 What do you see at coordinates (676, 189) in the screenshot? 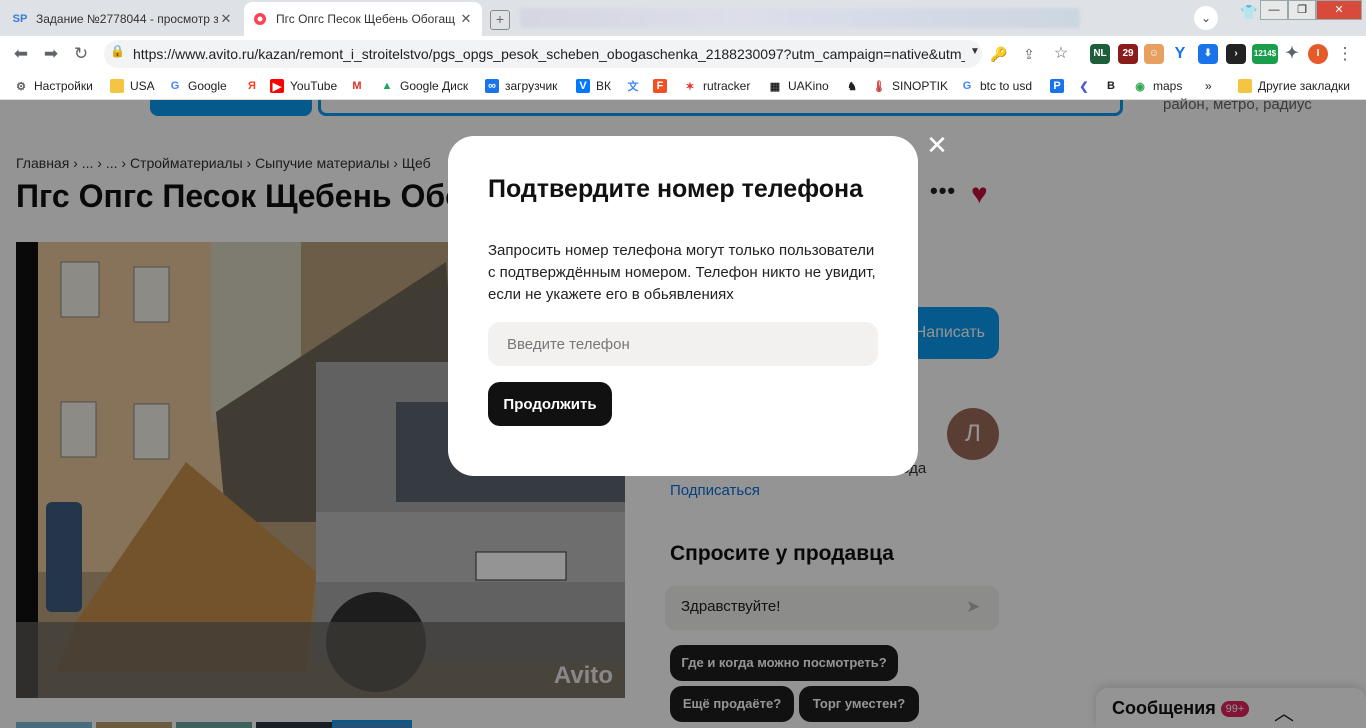
I see `modal-title: Подтвердите номер телефона` at bounding box center [676, 189].